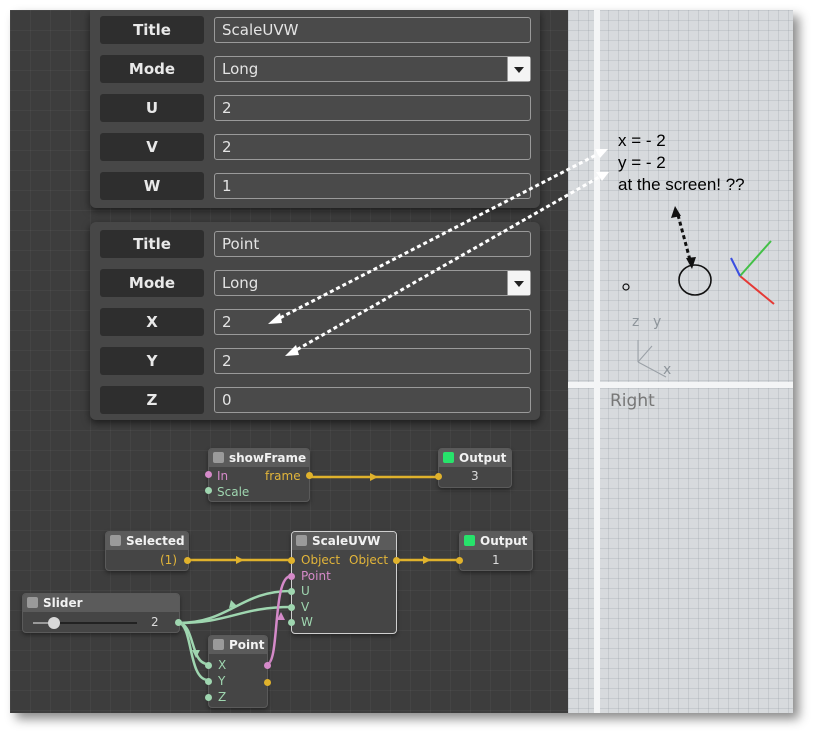  Describe the element at coordinates (155, 622) in the screenshot. I see `slider-value: 2` at that location.